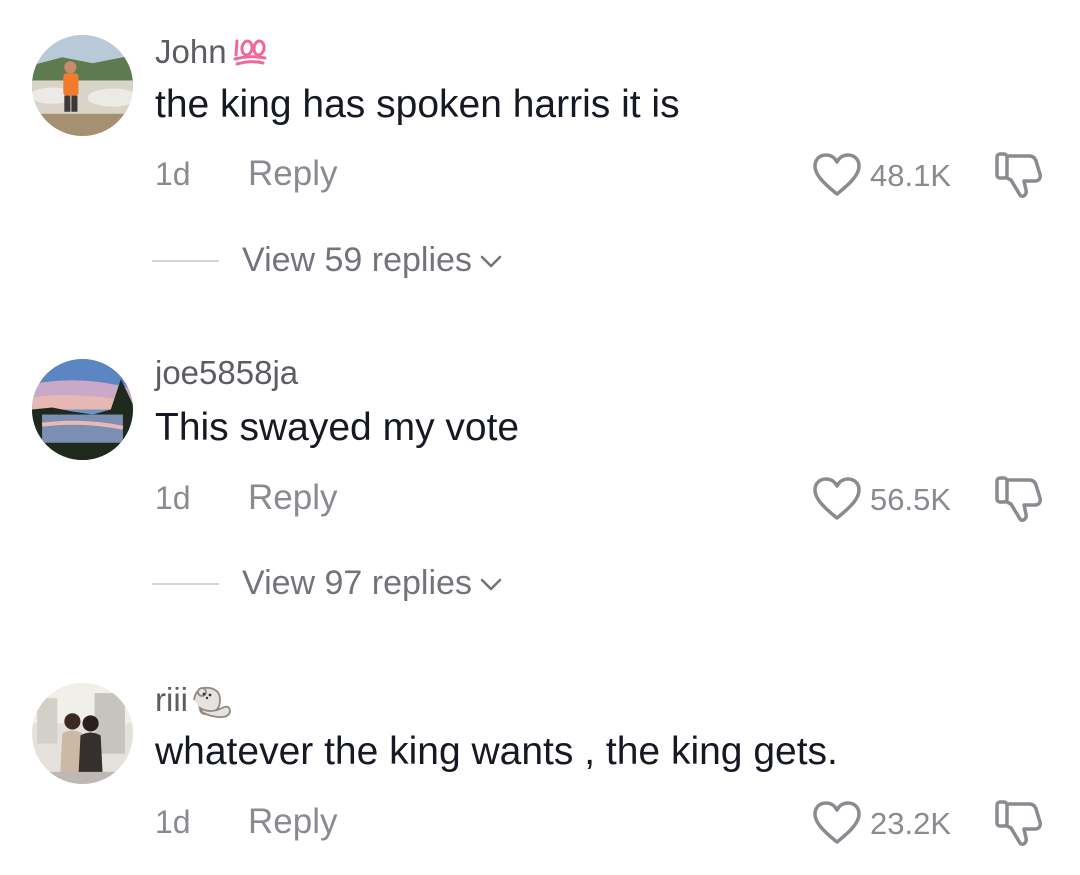 The height and width of the screenshot is (875, 1080). I want to click on like-button: 56.5K, so click(881, 499).